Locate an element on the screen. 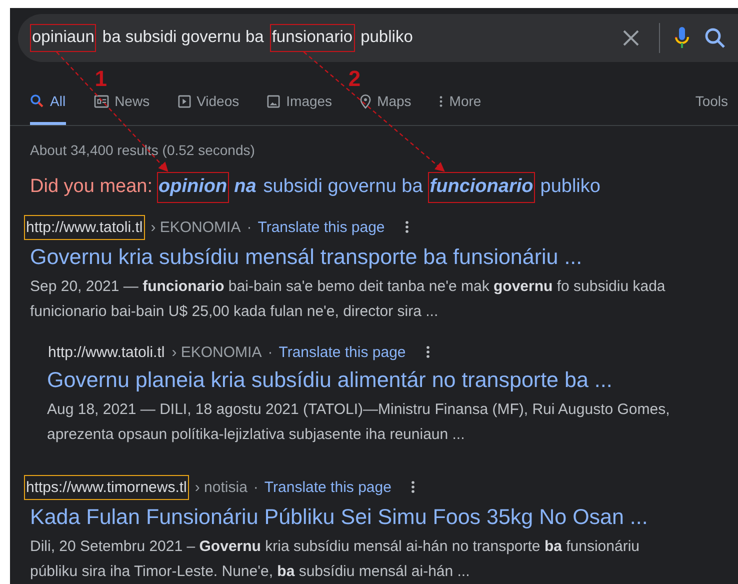  tab: Videos is located at coordinates (209, 109).